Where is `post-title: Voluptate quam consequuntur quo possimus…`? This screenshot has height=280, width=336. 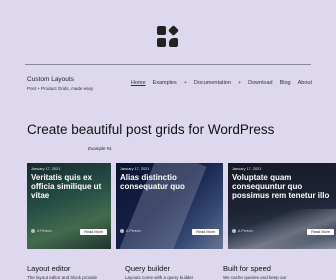 post-title: Voluptate quam consequuntur quo possimus… is located at coordinates (283, 186).